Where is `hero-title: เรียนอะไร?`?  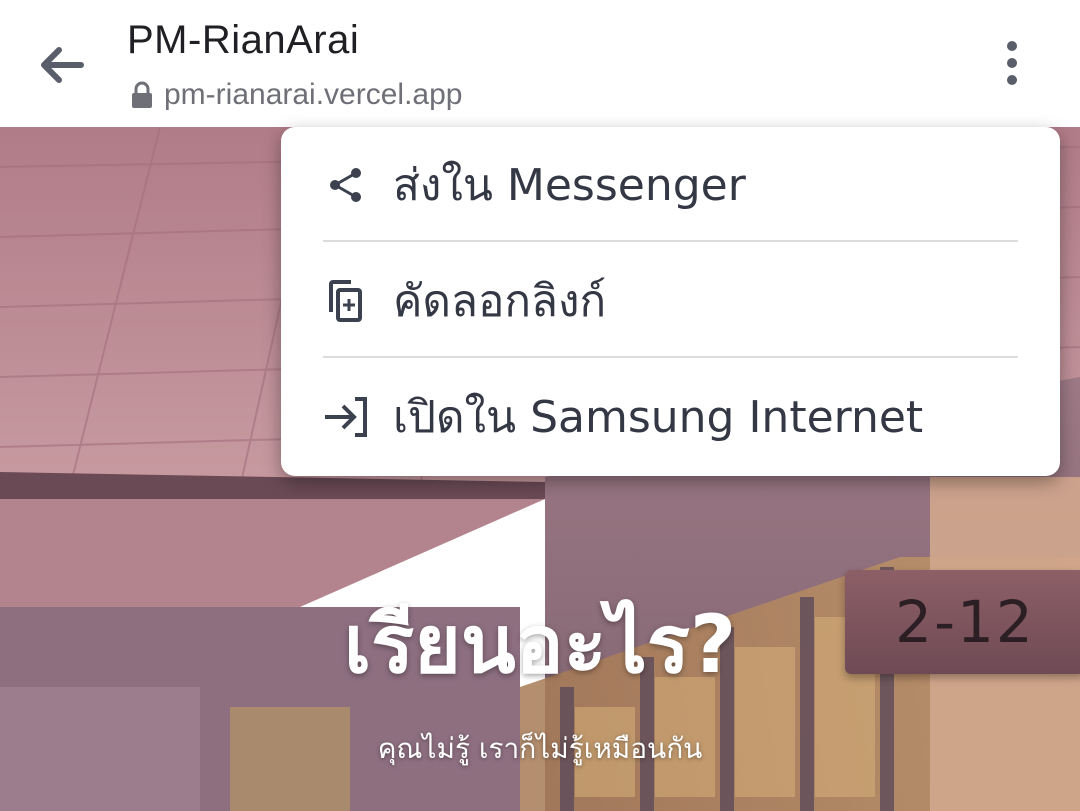
hero-title: เรียนอะไร? is located at coordinates (540, 644).